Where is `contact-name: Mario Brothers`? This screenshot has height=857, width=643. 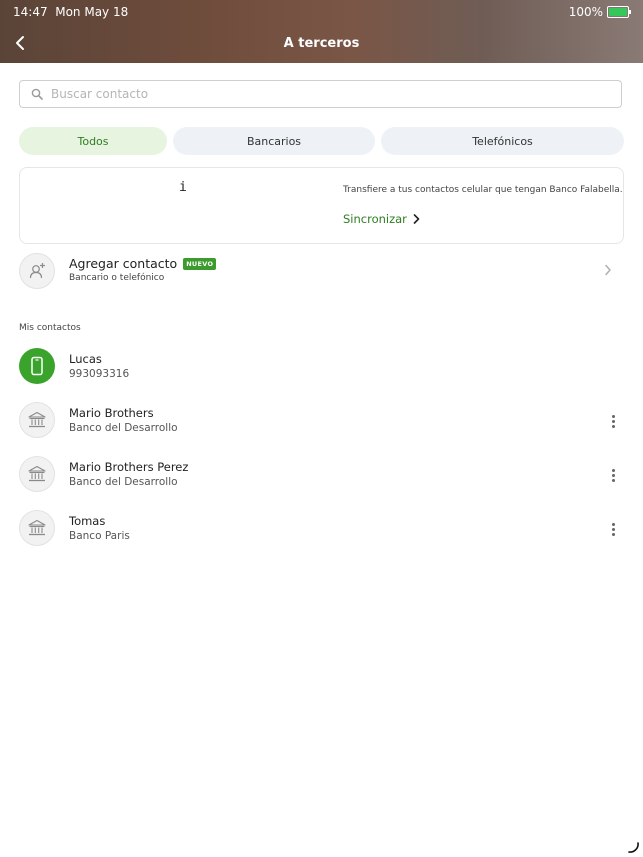 contact-name: Mario Brothers is located at coordinates (111, 413).